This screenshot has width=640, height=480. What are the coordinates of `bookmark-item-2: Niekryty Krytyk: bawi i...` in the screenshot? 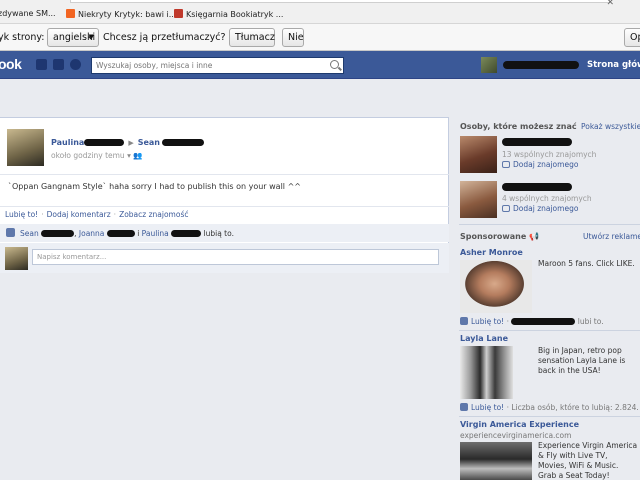 It's located at (121, 14).